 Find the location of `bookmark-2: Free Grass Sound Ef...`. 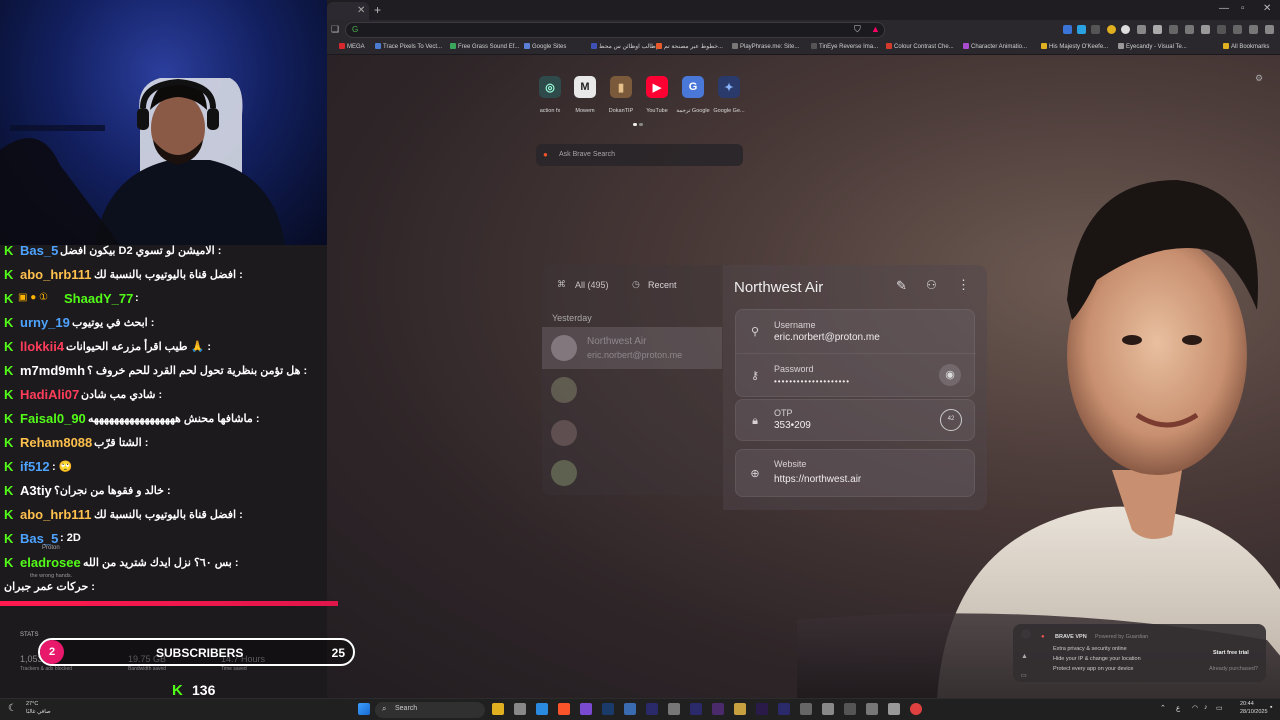

bookmark-2: Free Grass Sound Ef... is located at coordinates (484, 46).